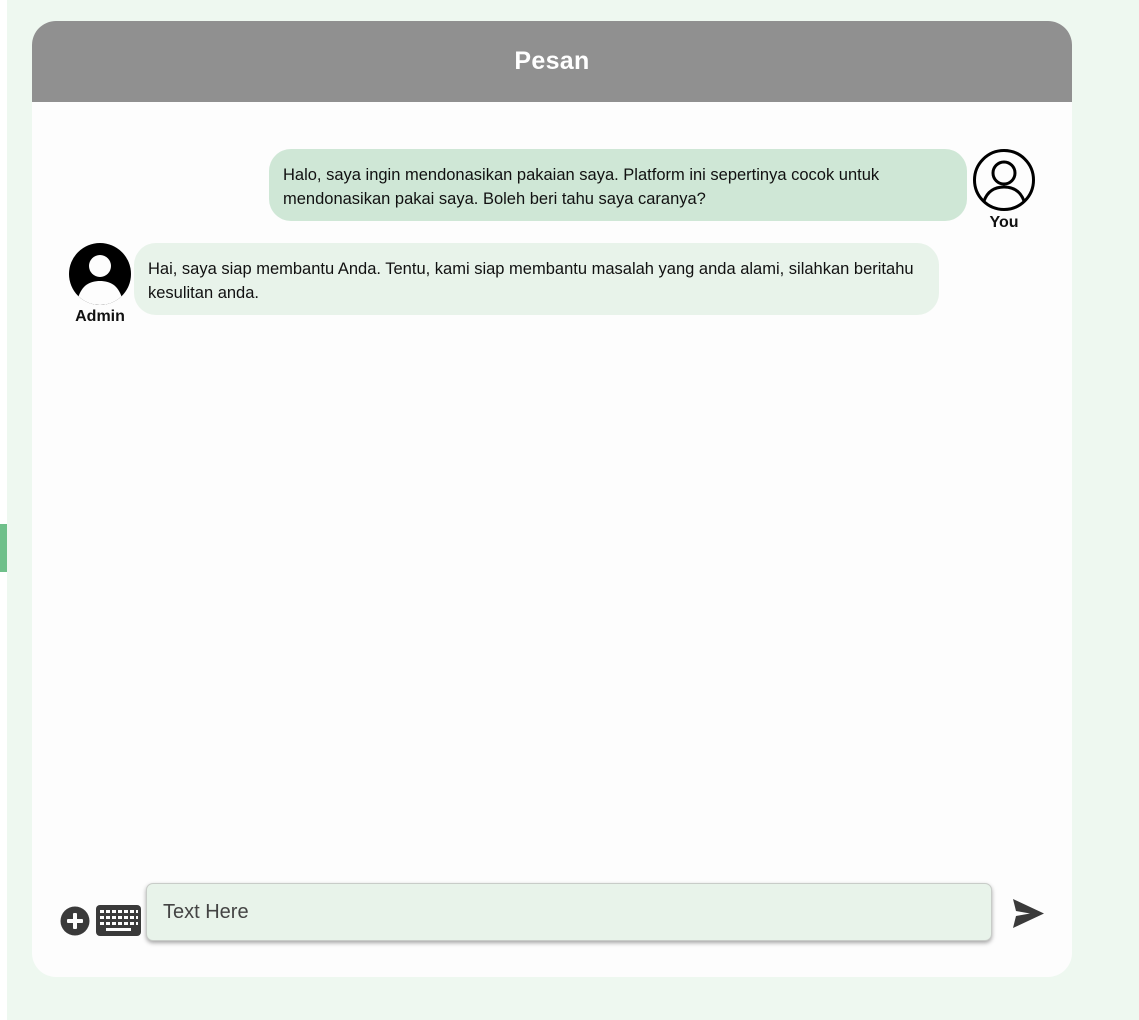 This screenshot has width=1139, height=1020. I want to click on sender-name: Admin, so click(100, 316).